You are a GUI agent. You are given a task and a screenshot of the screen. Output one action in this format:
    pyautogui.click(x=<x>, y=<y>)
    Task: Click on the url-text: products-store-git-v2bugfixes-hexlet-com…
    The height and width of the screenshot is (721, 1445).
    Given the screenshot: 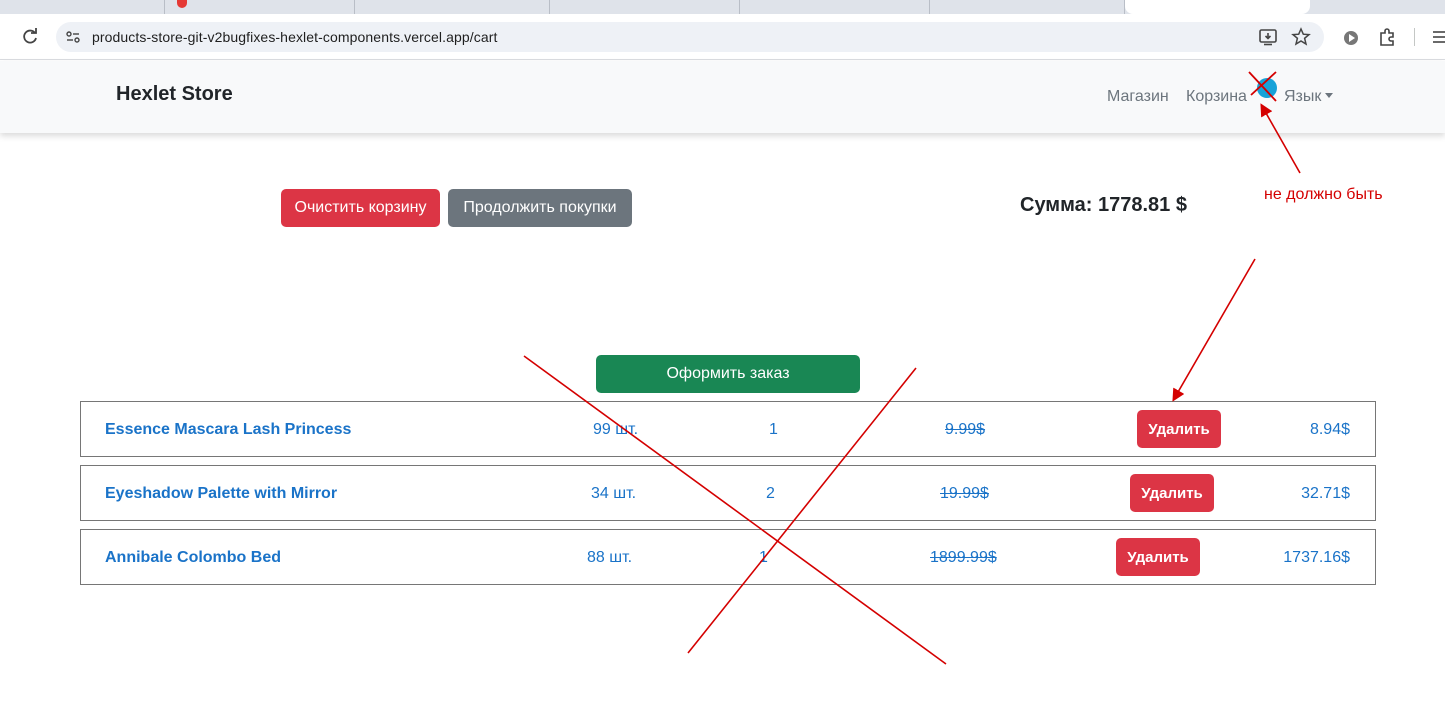 What is the action you would take?
    pyautogui.click(x=294, y=37)
    